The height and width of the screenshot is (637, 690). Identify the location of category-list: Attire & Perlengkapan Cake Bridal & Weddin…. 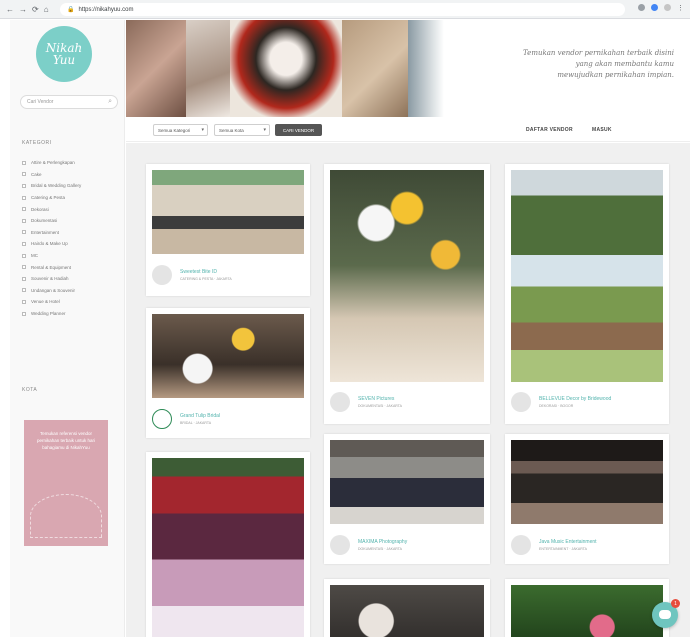
(72, 238).